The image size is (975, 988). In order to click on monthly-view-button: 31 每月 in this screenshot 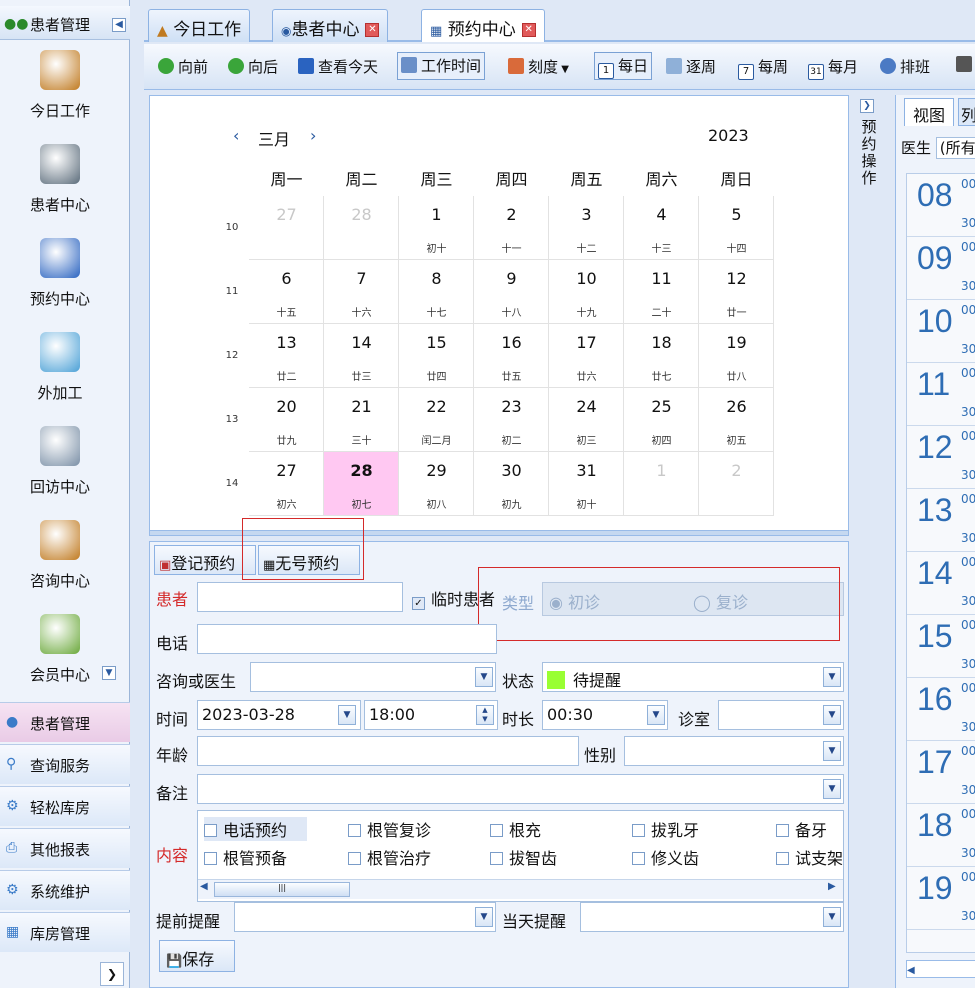, I will do `click(833, 68)`.